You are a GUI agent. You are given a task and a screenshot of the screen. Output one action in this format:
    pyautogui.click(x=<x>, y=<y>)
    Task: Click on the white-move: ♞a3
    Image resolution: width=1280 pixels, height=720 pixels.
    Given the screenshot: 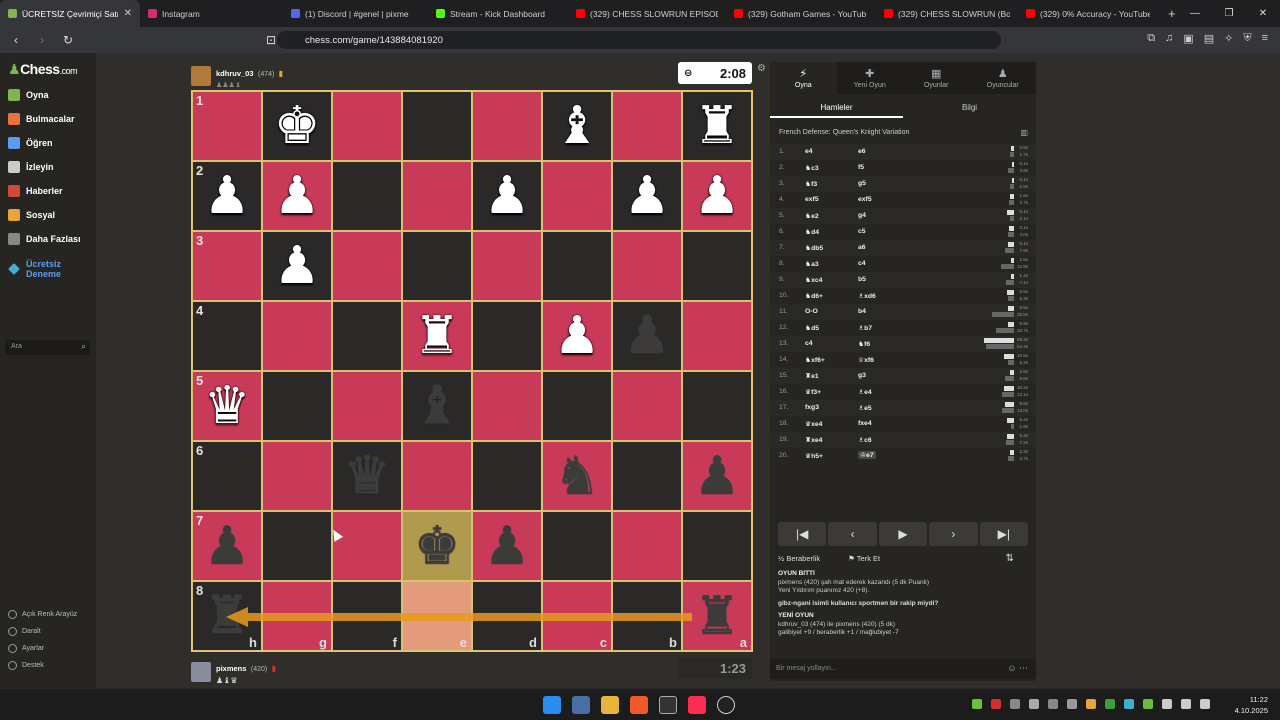 What is the action you would take?
    pyautogui.click(x=812, y=264)
    